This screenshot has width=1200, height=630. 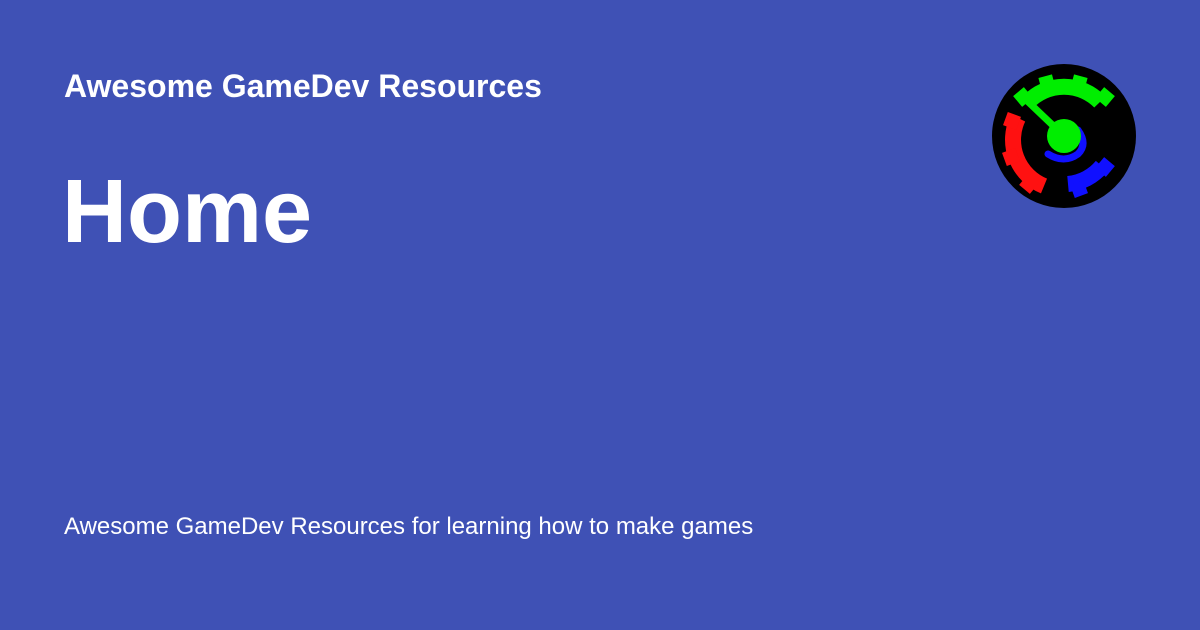 What do you see at coordinates (1064, 136) in the screenshot?
I see `gear-gauge-logo-icon` at bounding box center [1064, 136].